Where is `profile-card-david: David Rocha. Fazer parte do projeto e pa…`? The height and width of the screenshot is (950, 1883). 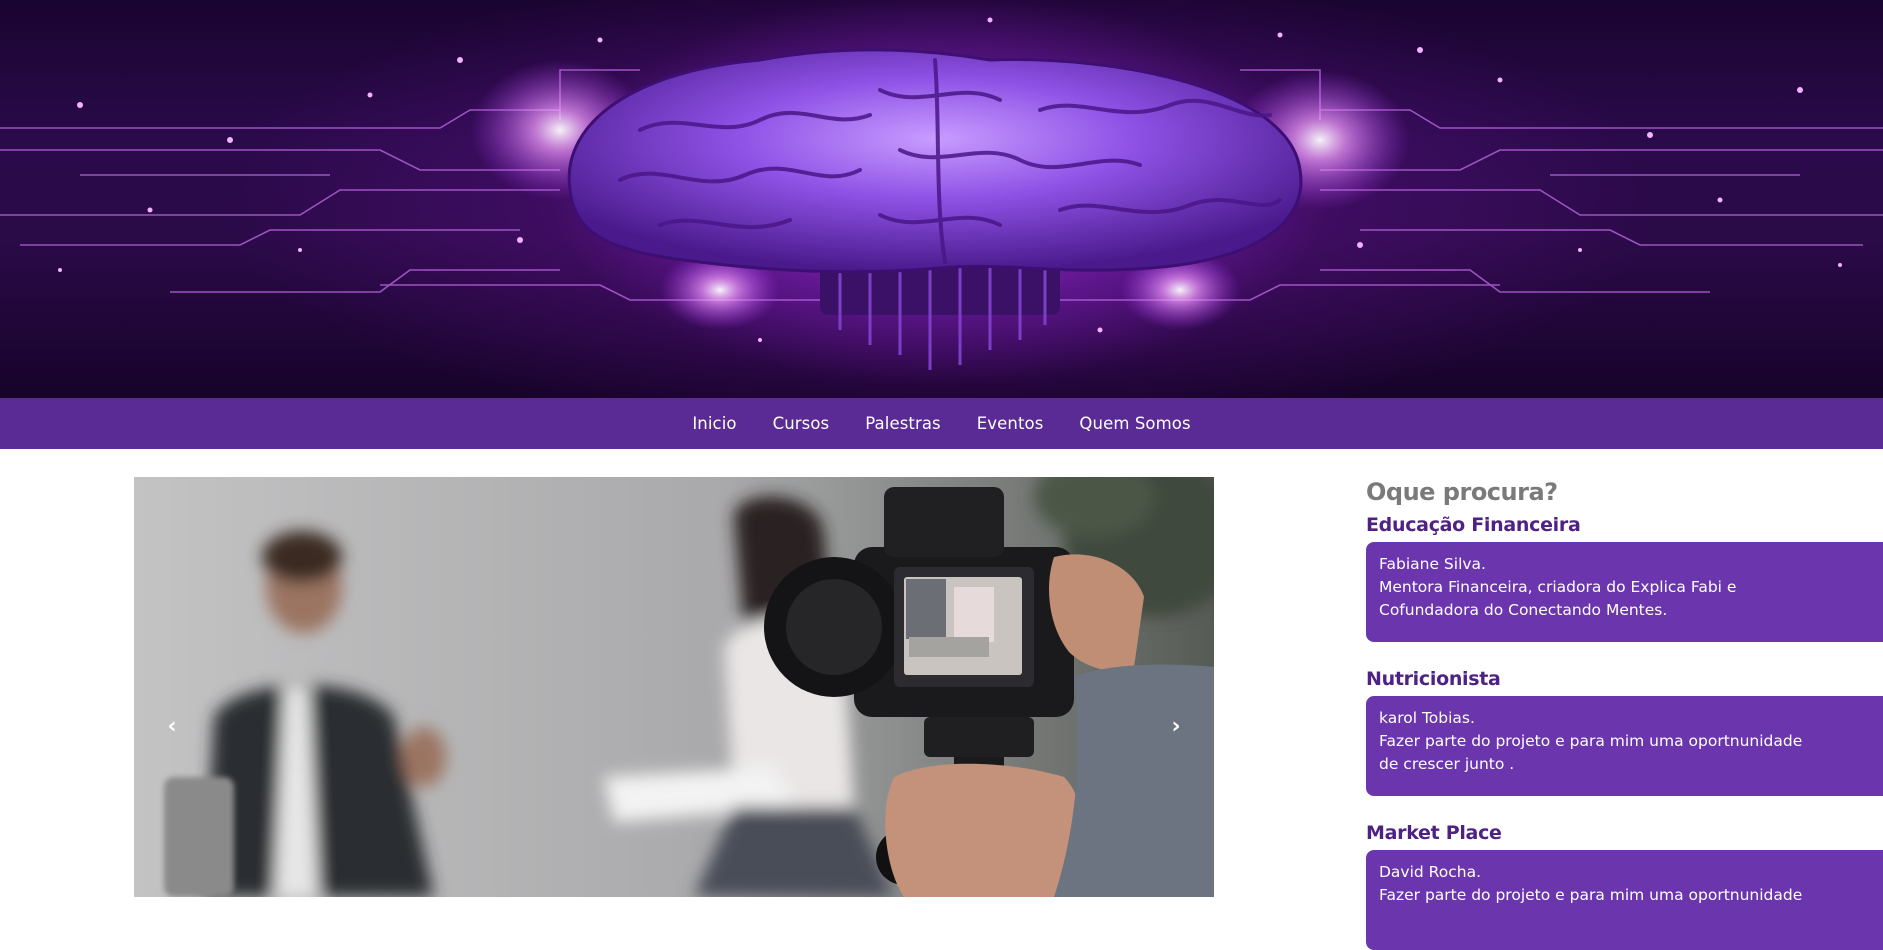 profile-card-david: David Rocha. Fazer parte do projeto e pa… is located at coordinates (1624, 900).